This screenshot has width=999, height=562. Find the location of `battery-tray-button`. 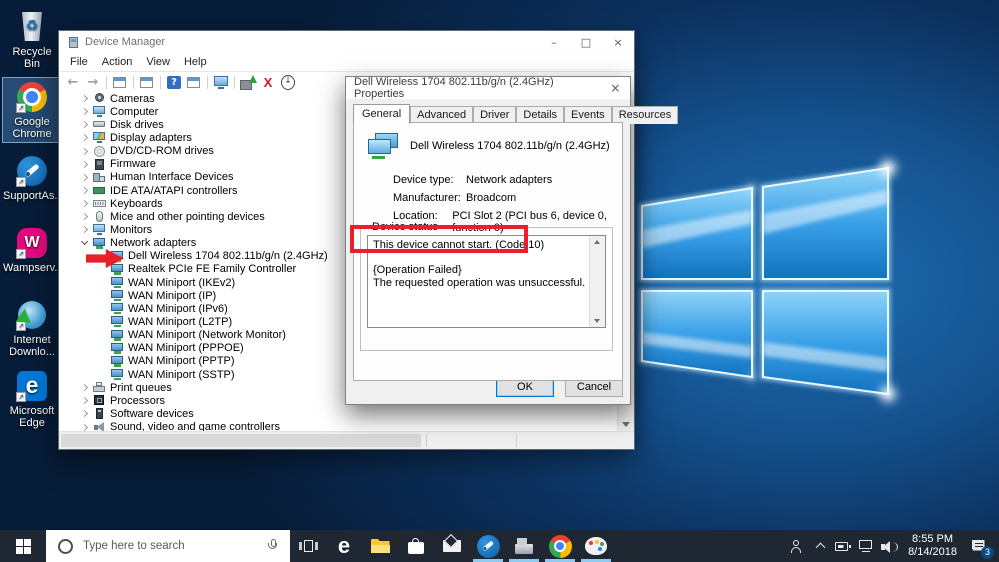

battery-tray-button is located at coordinates (843, 546).